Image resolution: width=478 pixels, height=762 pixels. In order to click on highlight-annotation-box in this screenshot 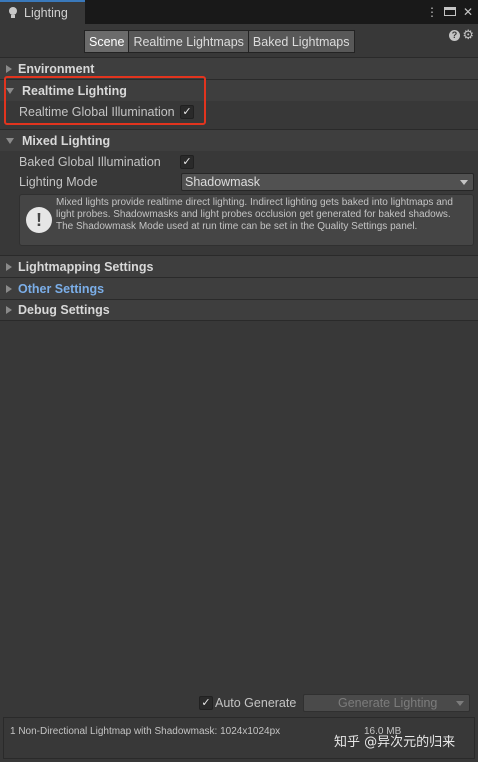, I will do `click(105, 100)`.